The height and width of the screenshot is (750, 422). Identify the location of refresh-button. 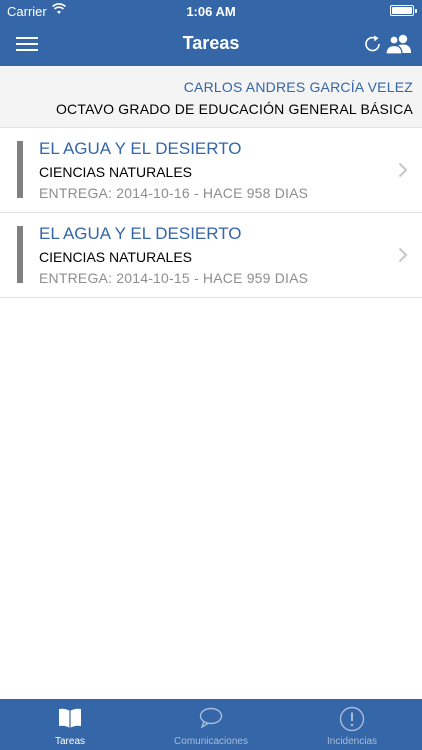
(373, 44).